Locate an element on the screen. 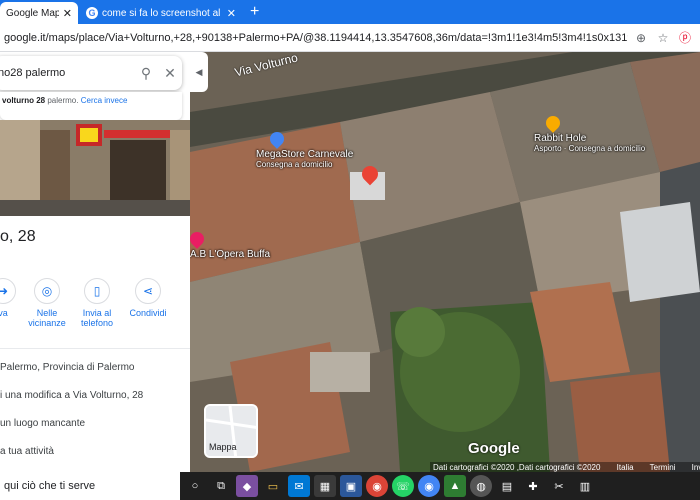 This screenshot has width=700, height=500. google-favicon-icon: G is located at coordinates (92, 13).